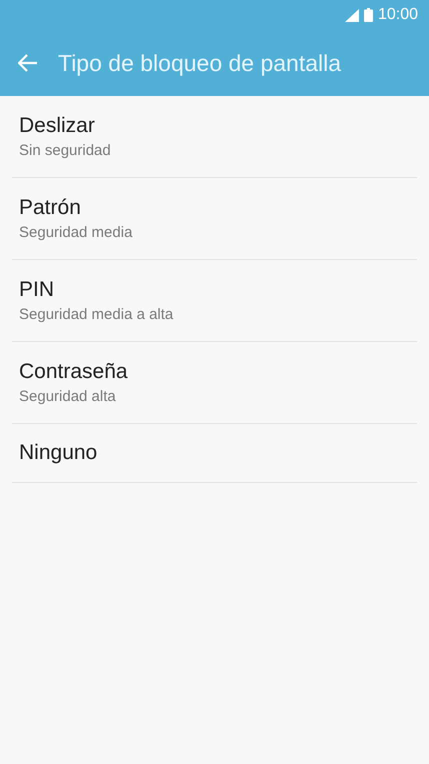 This screenshot has height=764, width=429. Describe the element at coordinates (200, 63) in the screenshot. I see `screen-title: Tipo de bloqueo de pantalla` at that location.